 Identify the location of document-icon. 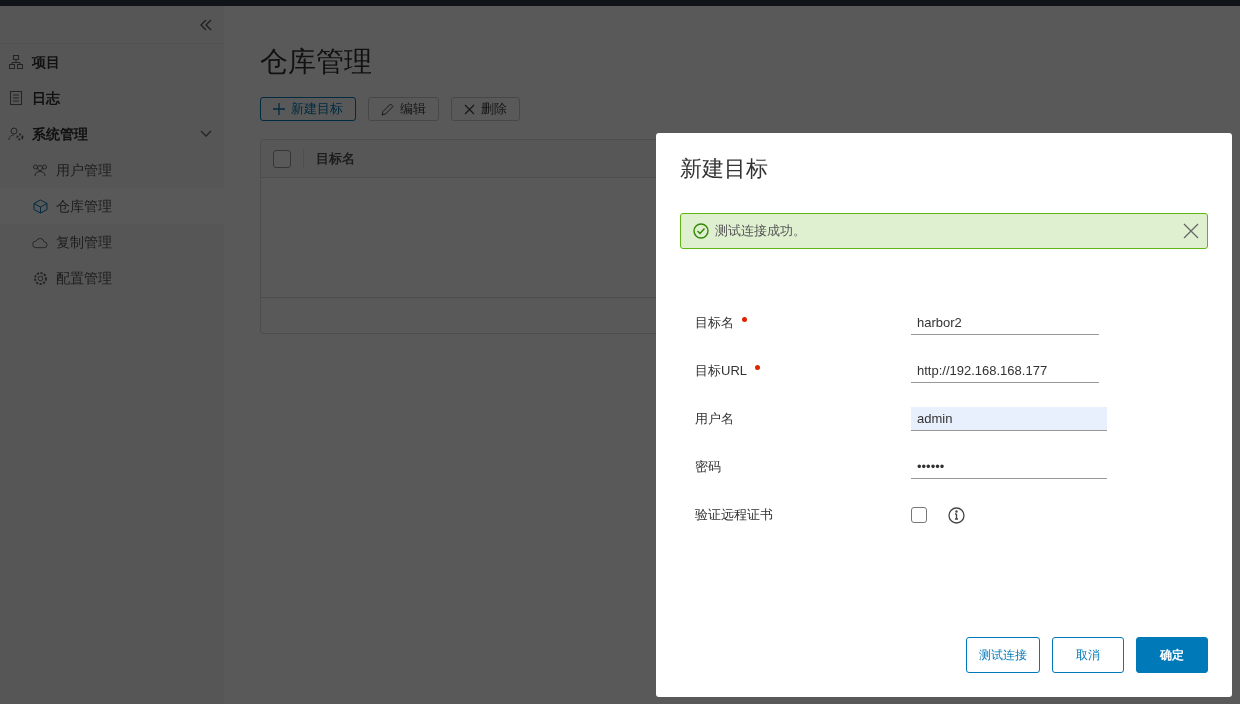
(16, 98).